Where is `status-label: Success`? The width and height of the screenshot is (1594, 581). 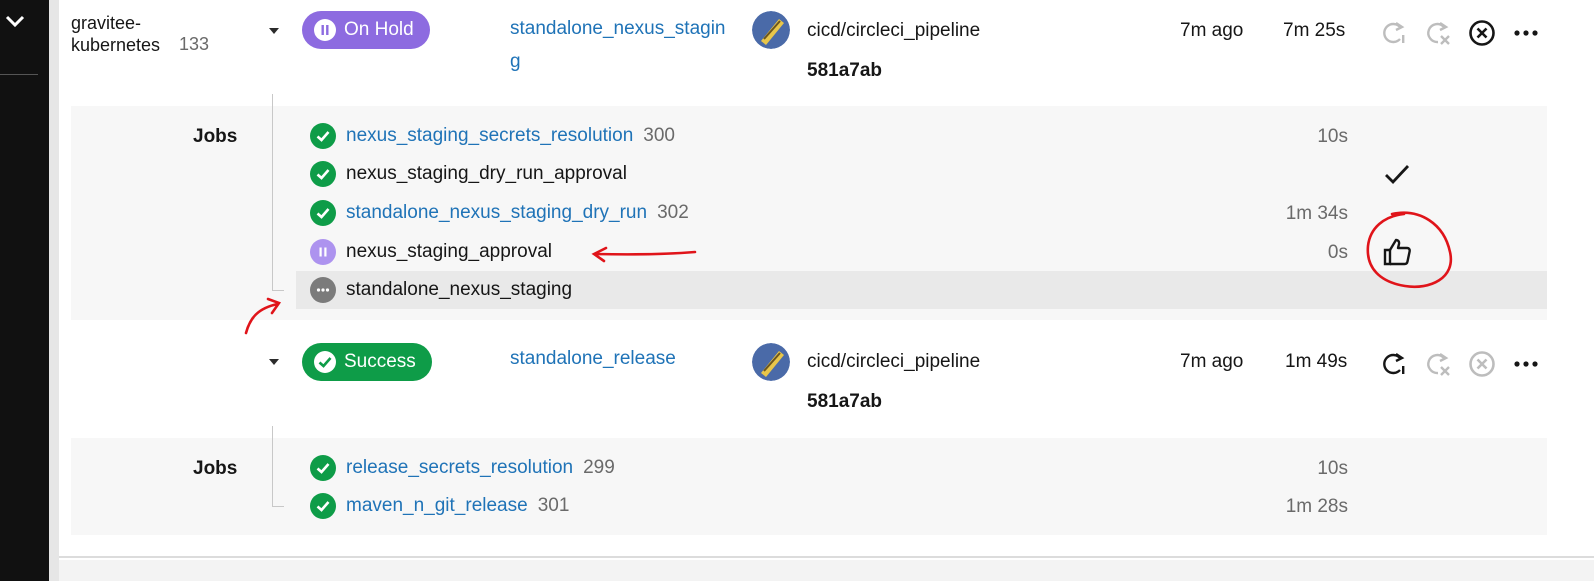 status-label: Success is located at coordinates (380, 361).